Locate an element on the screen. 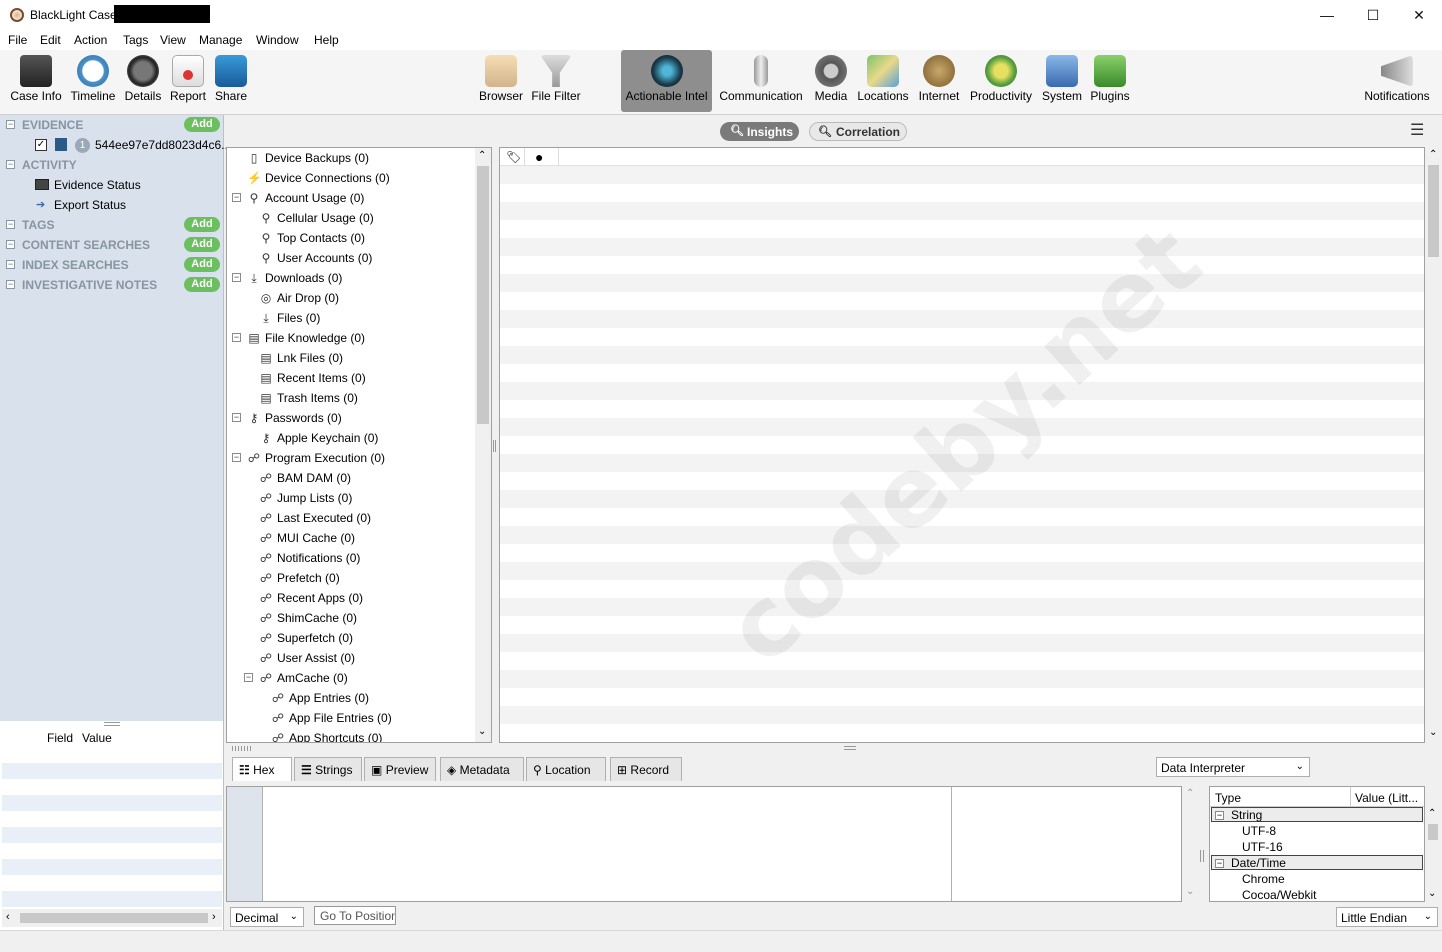  system-button: System is located at coordinates (1062, 81).